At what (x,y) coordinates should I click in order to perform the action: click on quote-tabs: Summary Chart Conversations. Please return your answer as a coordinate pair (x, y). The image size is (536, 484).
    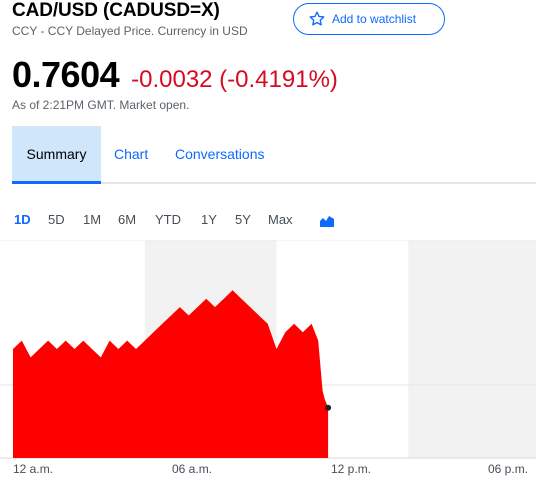
    Looking at the image, I should click on (274, 155).